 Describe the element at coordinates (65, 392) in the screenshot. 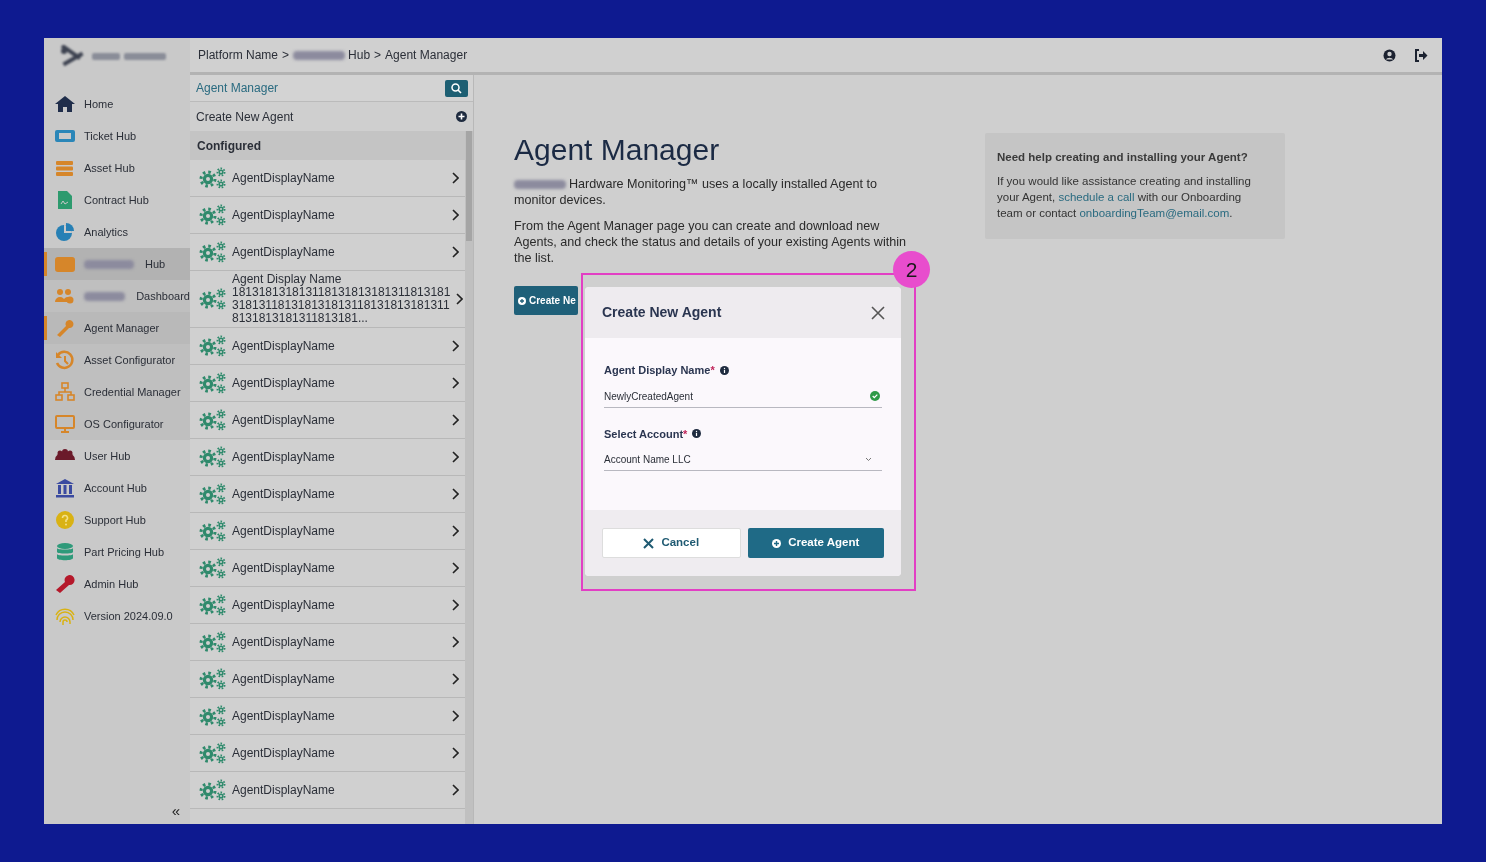

I see `network-icon` at that location.